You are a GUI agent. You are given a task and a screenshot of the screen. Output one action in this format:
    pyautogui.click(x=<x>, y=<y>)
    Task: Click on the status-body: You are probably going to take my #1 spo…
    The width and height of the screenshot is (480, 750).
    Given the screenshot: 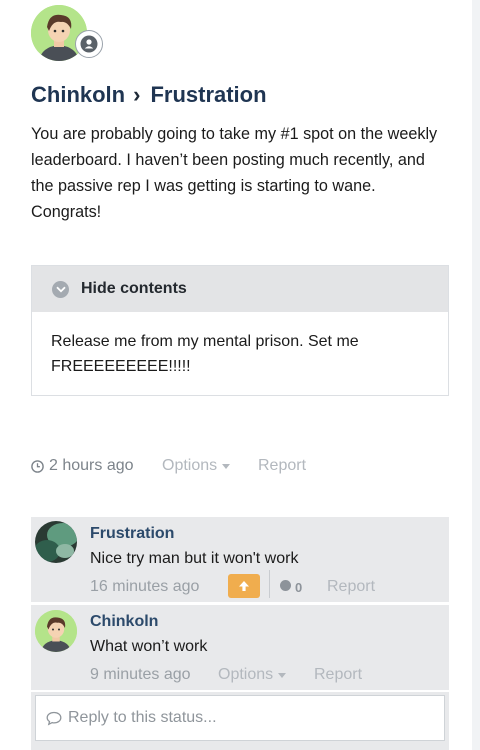 What is the action you would take?
    pyautogui.click(x=241, y=173)
    